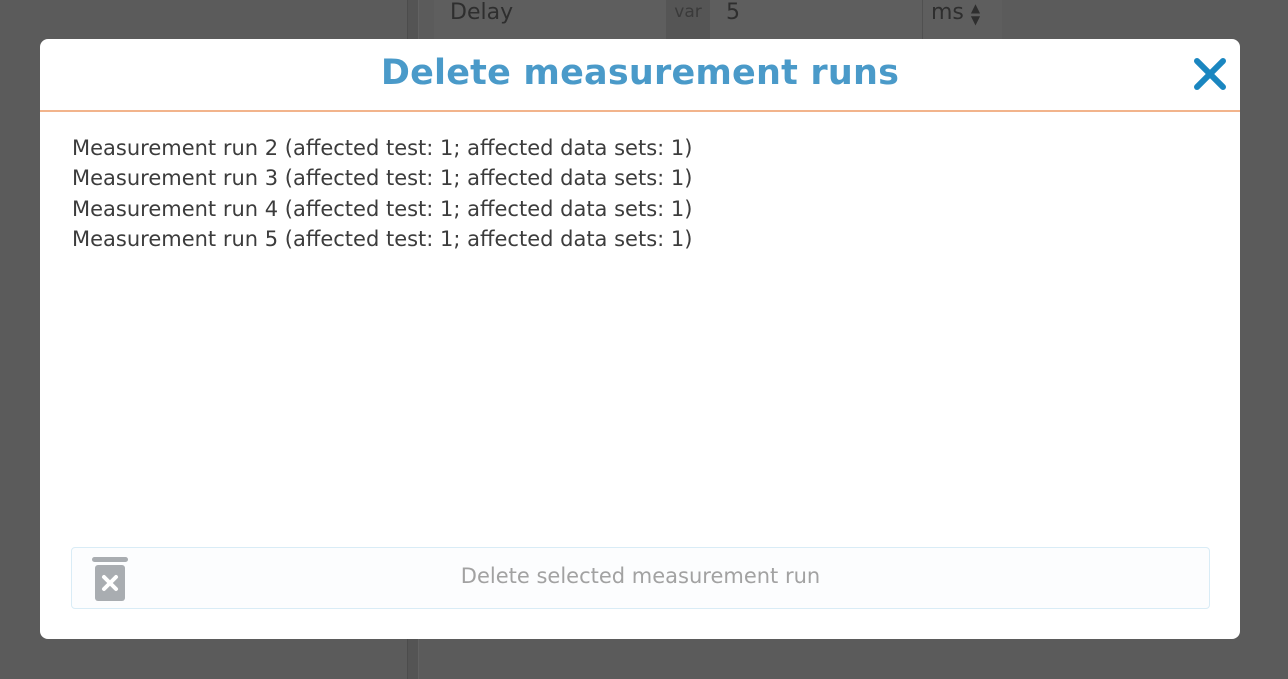 Image resolution: width=1288 pixels, height=679 pixels. I want to click on close-button, so click(1210, 74).